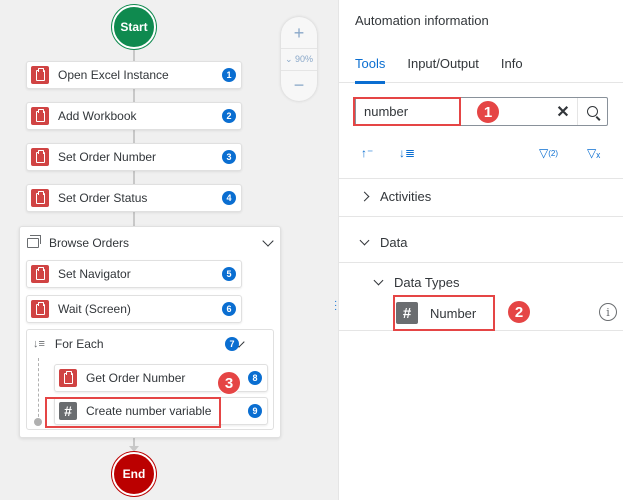 The height and width of the screenshot is (500, 623). Describe the element at coordinates (593, 153) in the screenshot. I see `clear-filter-icon: ▽ₓ` at that location.